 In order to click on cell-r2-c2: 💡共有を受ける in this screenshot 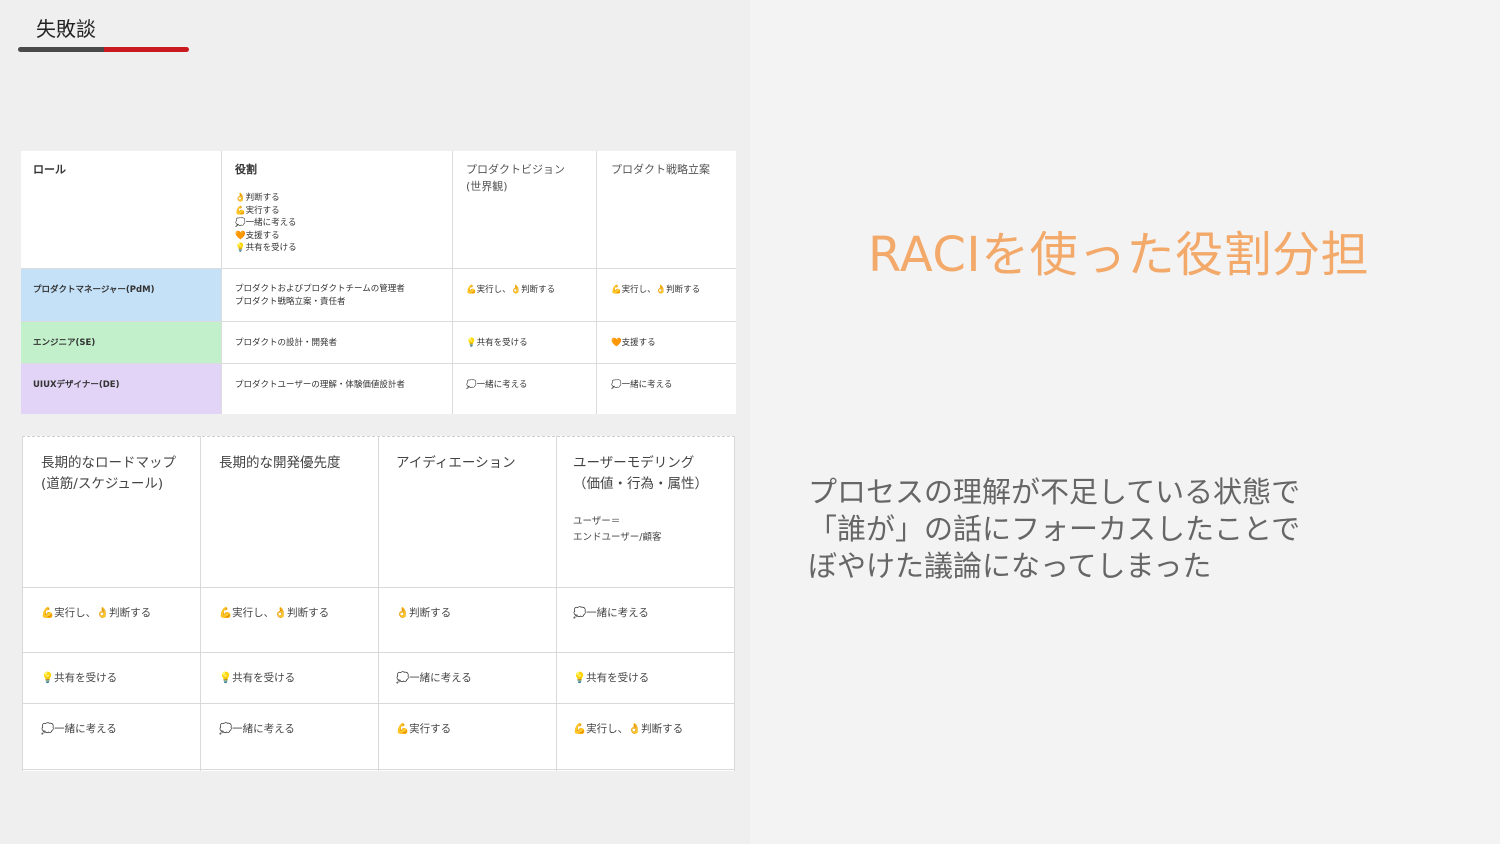, I will do `click(257, 678)`.